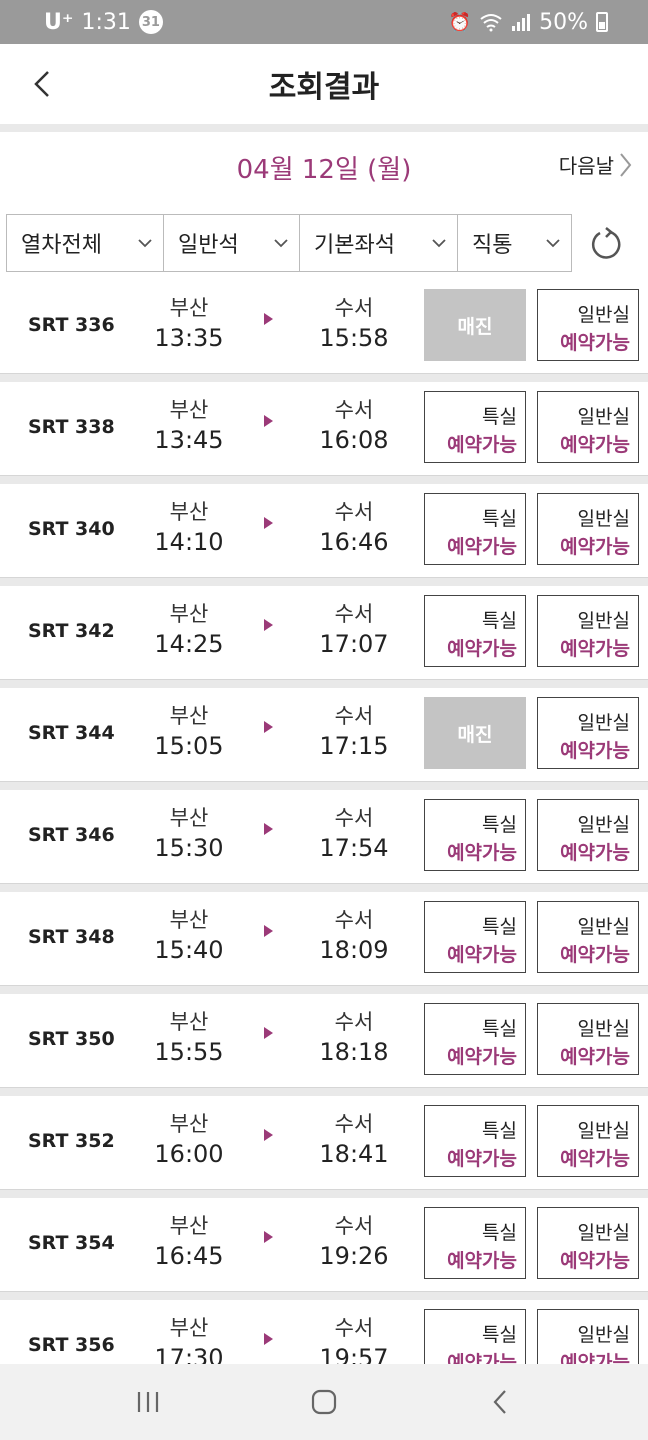 Image resolution: width=648 pixels, height=1440 pixels. Describe the element at coordinates (189, 338) in the screenshot. I see `departure-time: 13:35` at that location.